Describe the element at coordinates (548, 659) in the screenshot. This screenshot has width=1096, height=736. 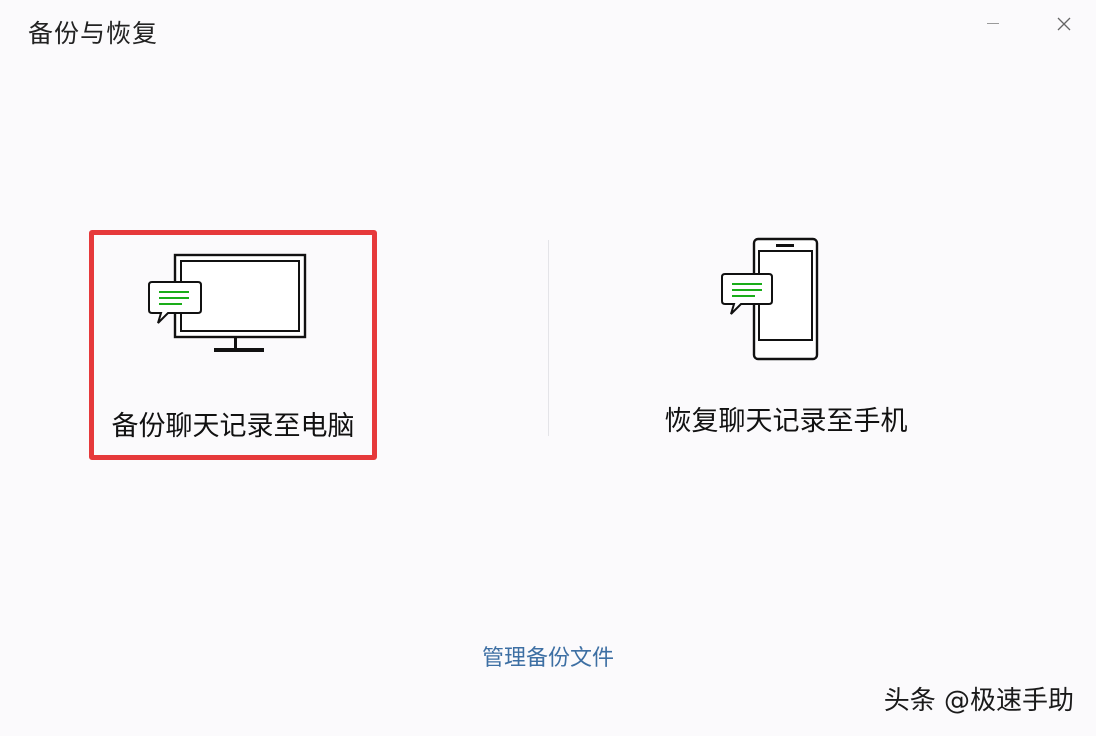
I see `manage-backup-files-link: 管理备份文件` at that location.